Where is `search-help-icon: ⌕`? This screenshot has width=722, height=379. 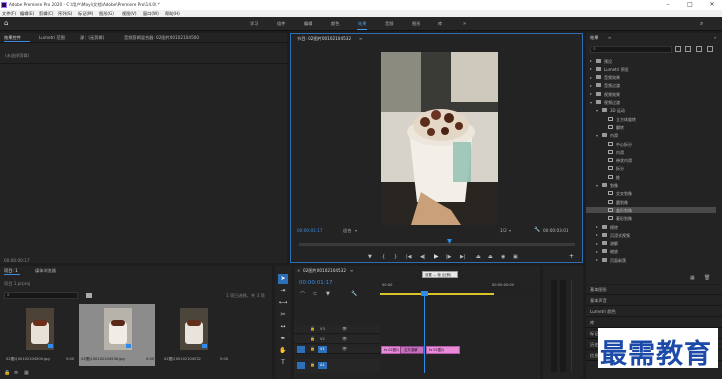 search-help-icon: ⌕ is located at coordinates (701, 24).